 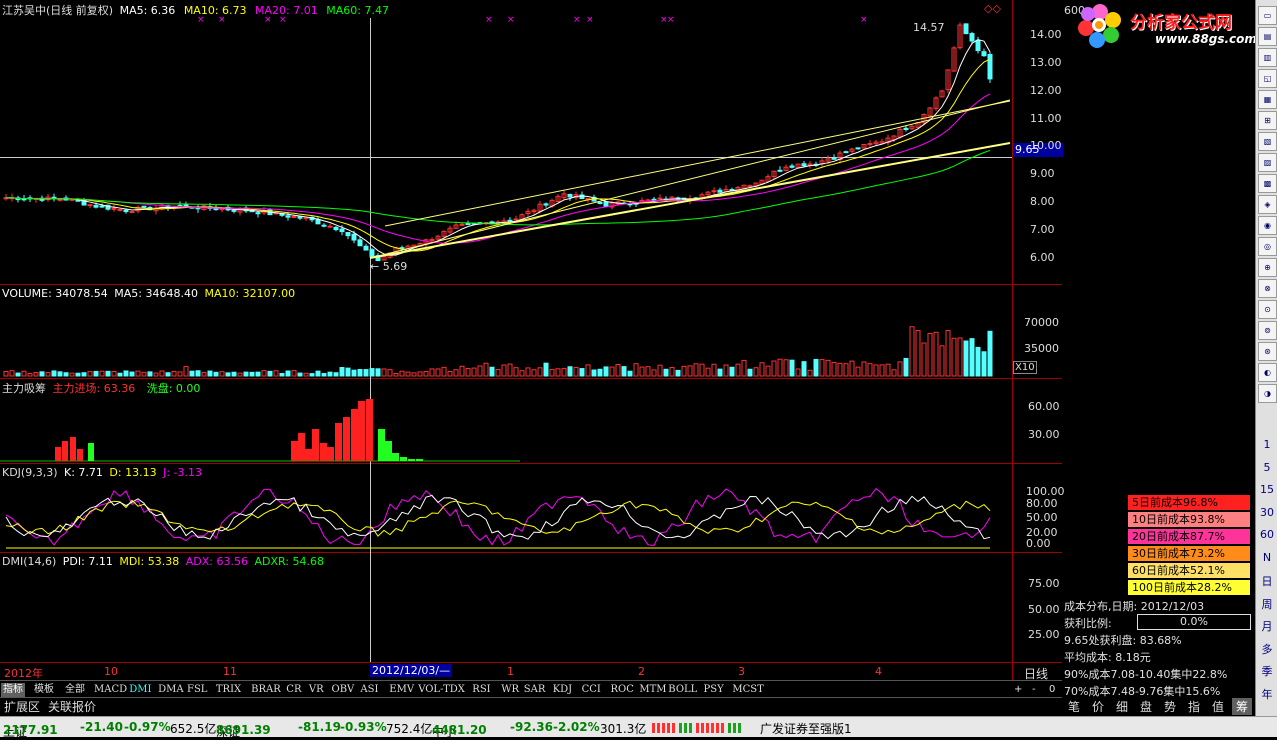 What do you see at coordinates (1267, 57) in the screenshot?
I see `toolbar-icon: ▥` at bounding box center [1267, 57].